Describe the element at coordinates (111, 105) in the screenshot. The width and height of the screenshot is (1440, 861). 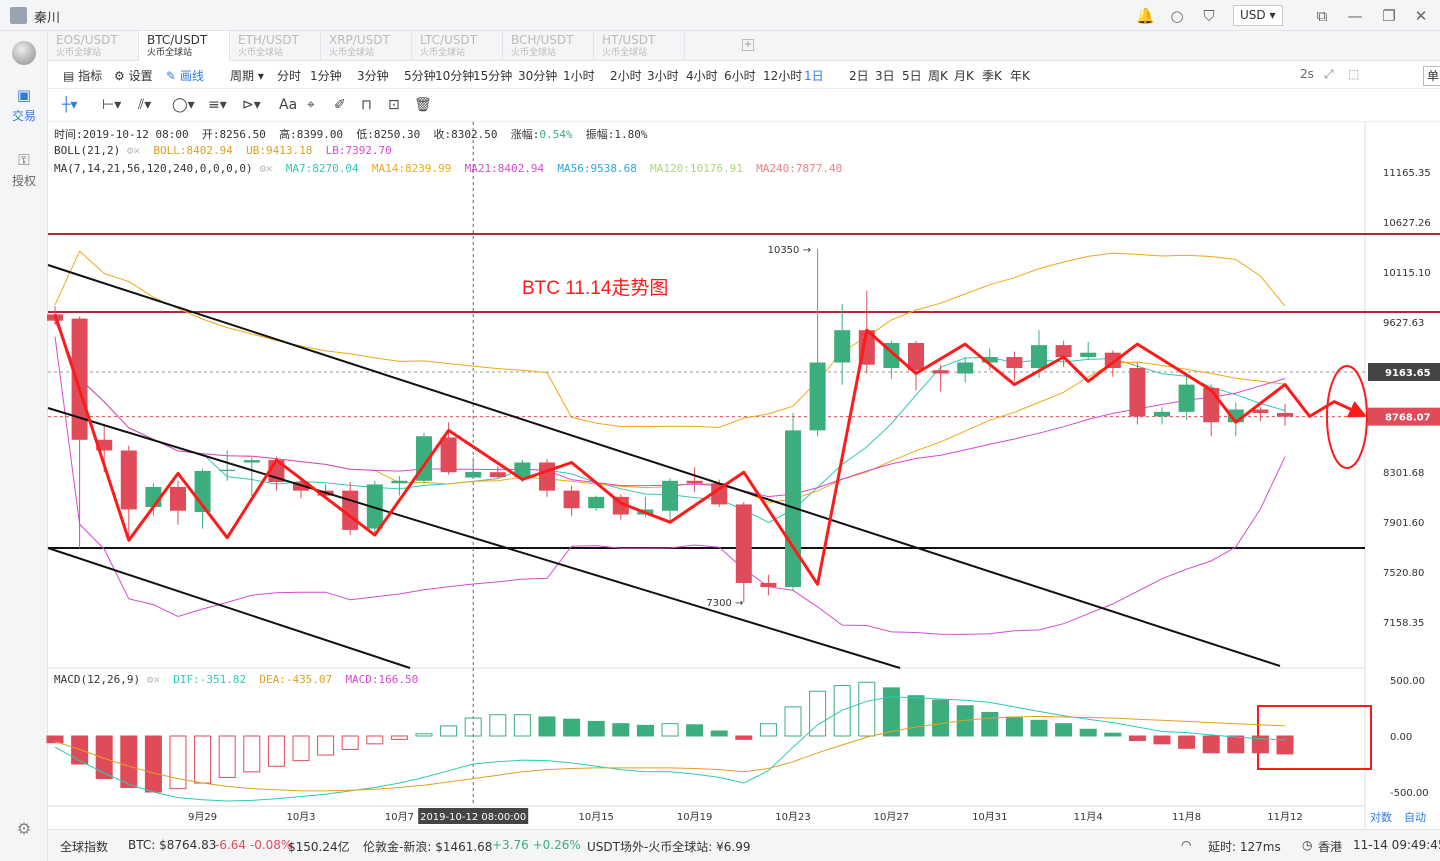
I see `horizontal-line-tool-icon: ⊢▾` at that location.